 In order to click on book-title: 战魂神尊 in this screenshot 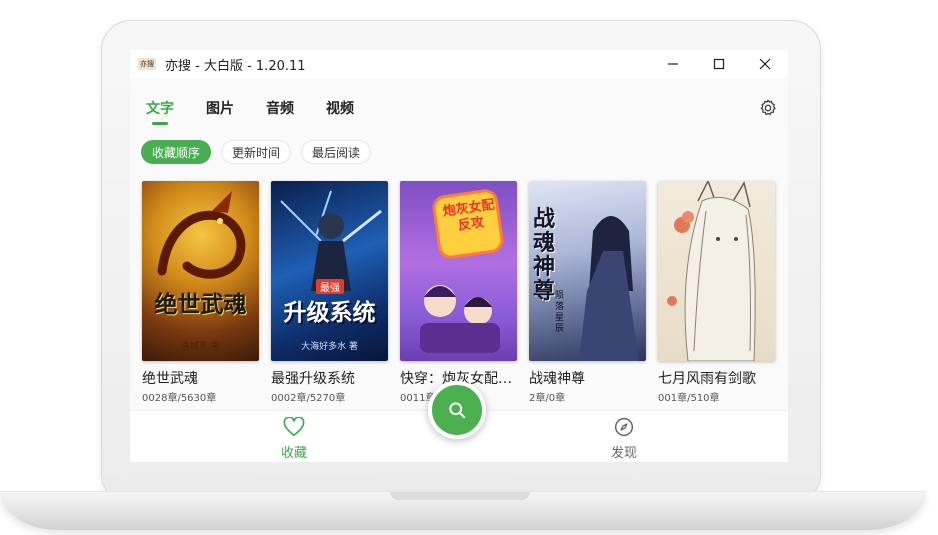, I will do `click(557, 379)`.